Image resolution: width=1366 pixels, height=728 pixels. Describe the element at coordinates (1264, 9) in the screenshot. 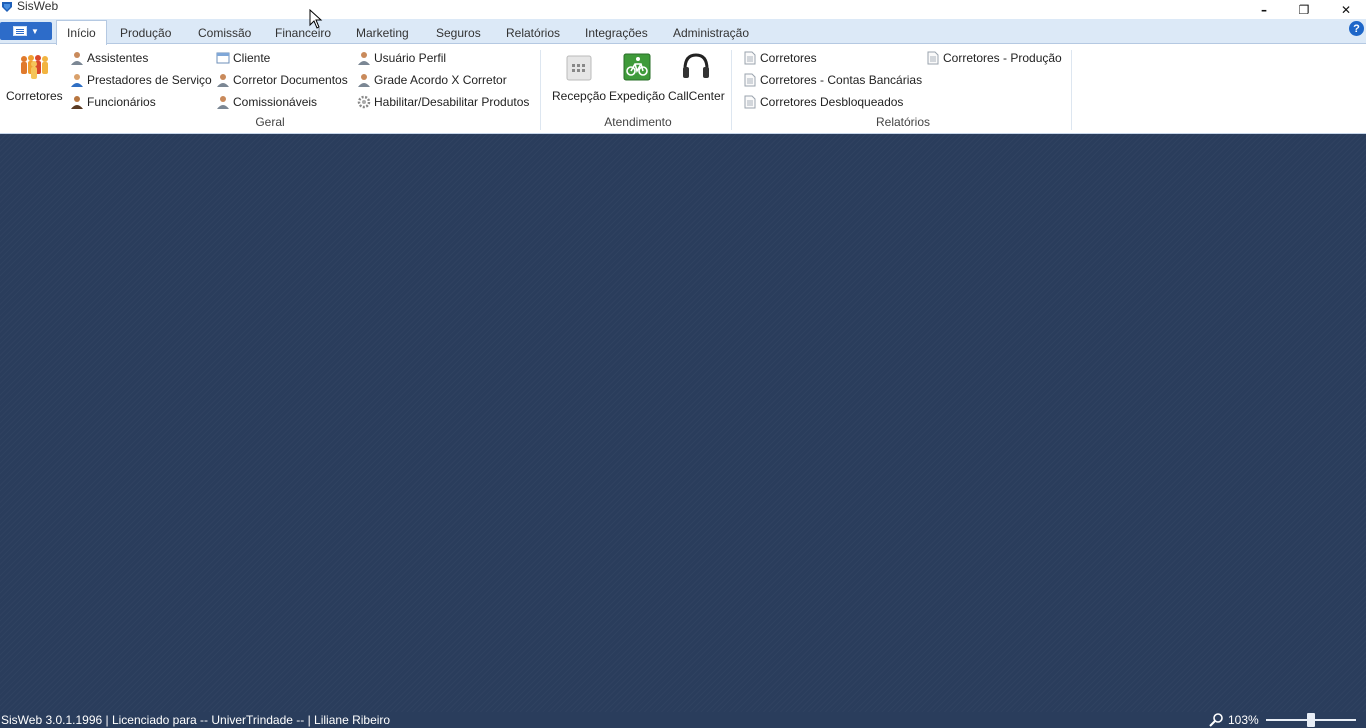

I see `minimize-button: –` at that location.